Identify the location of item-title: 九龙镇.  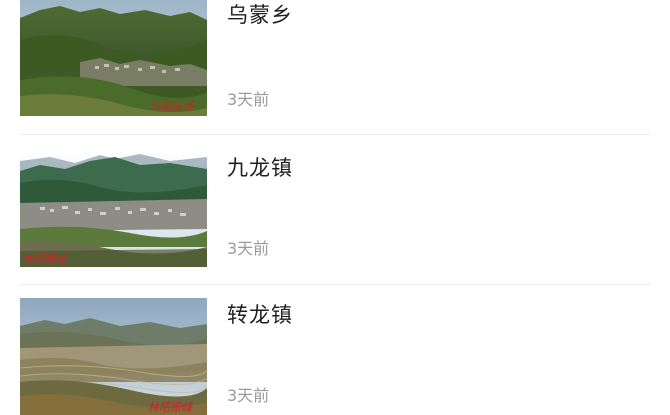
(260, 168).